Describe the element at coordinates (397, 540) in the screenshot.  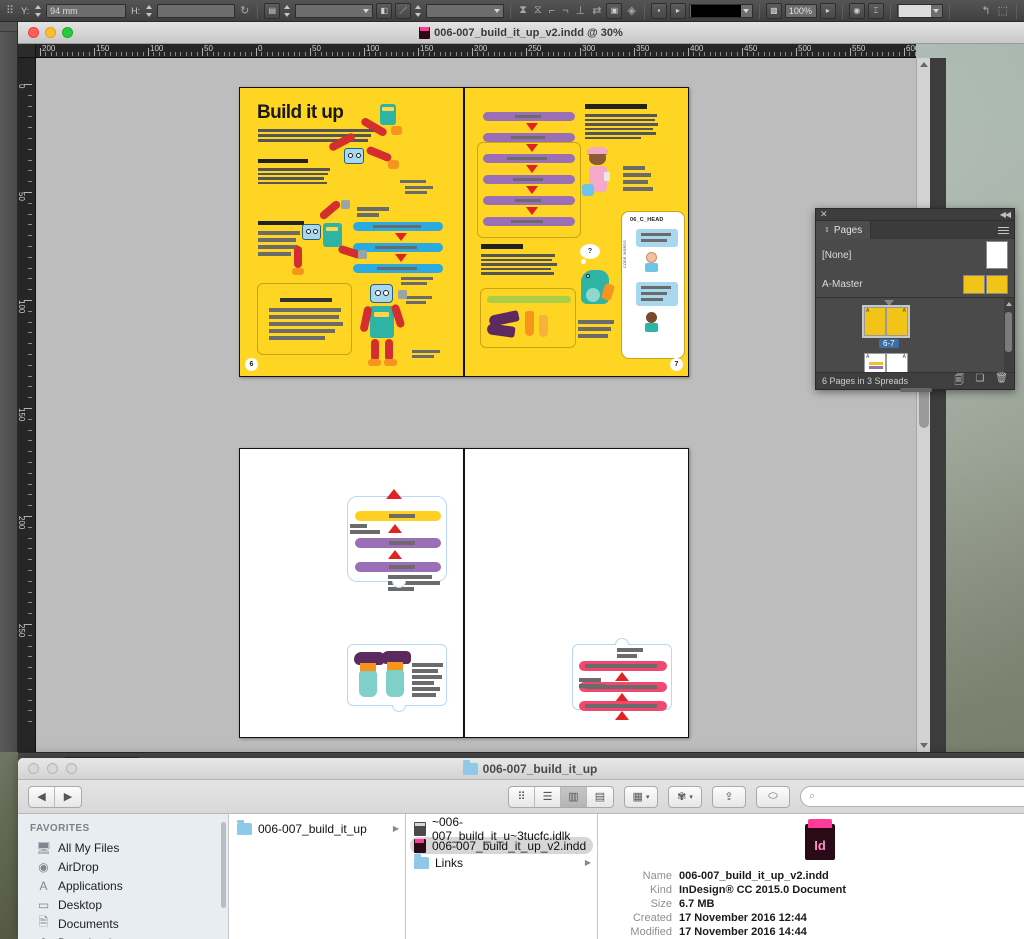
I see `snippet-program-colors` at that location.